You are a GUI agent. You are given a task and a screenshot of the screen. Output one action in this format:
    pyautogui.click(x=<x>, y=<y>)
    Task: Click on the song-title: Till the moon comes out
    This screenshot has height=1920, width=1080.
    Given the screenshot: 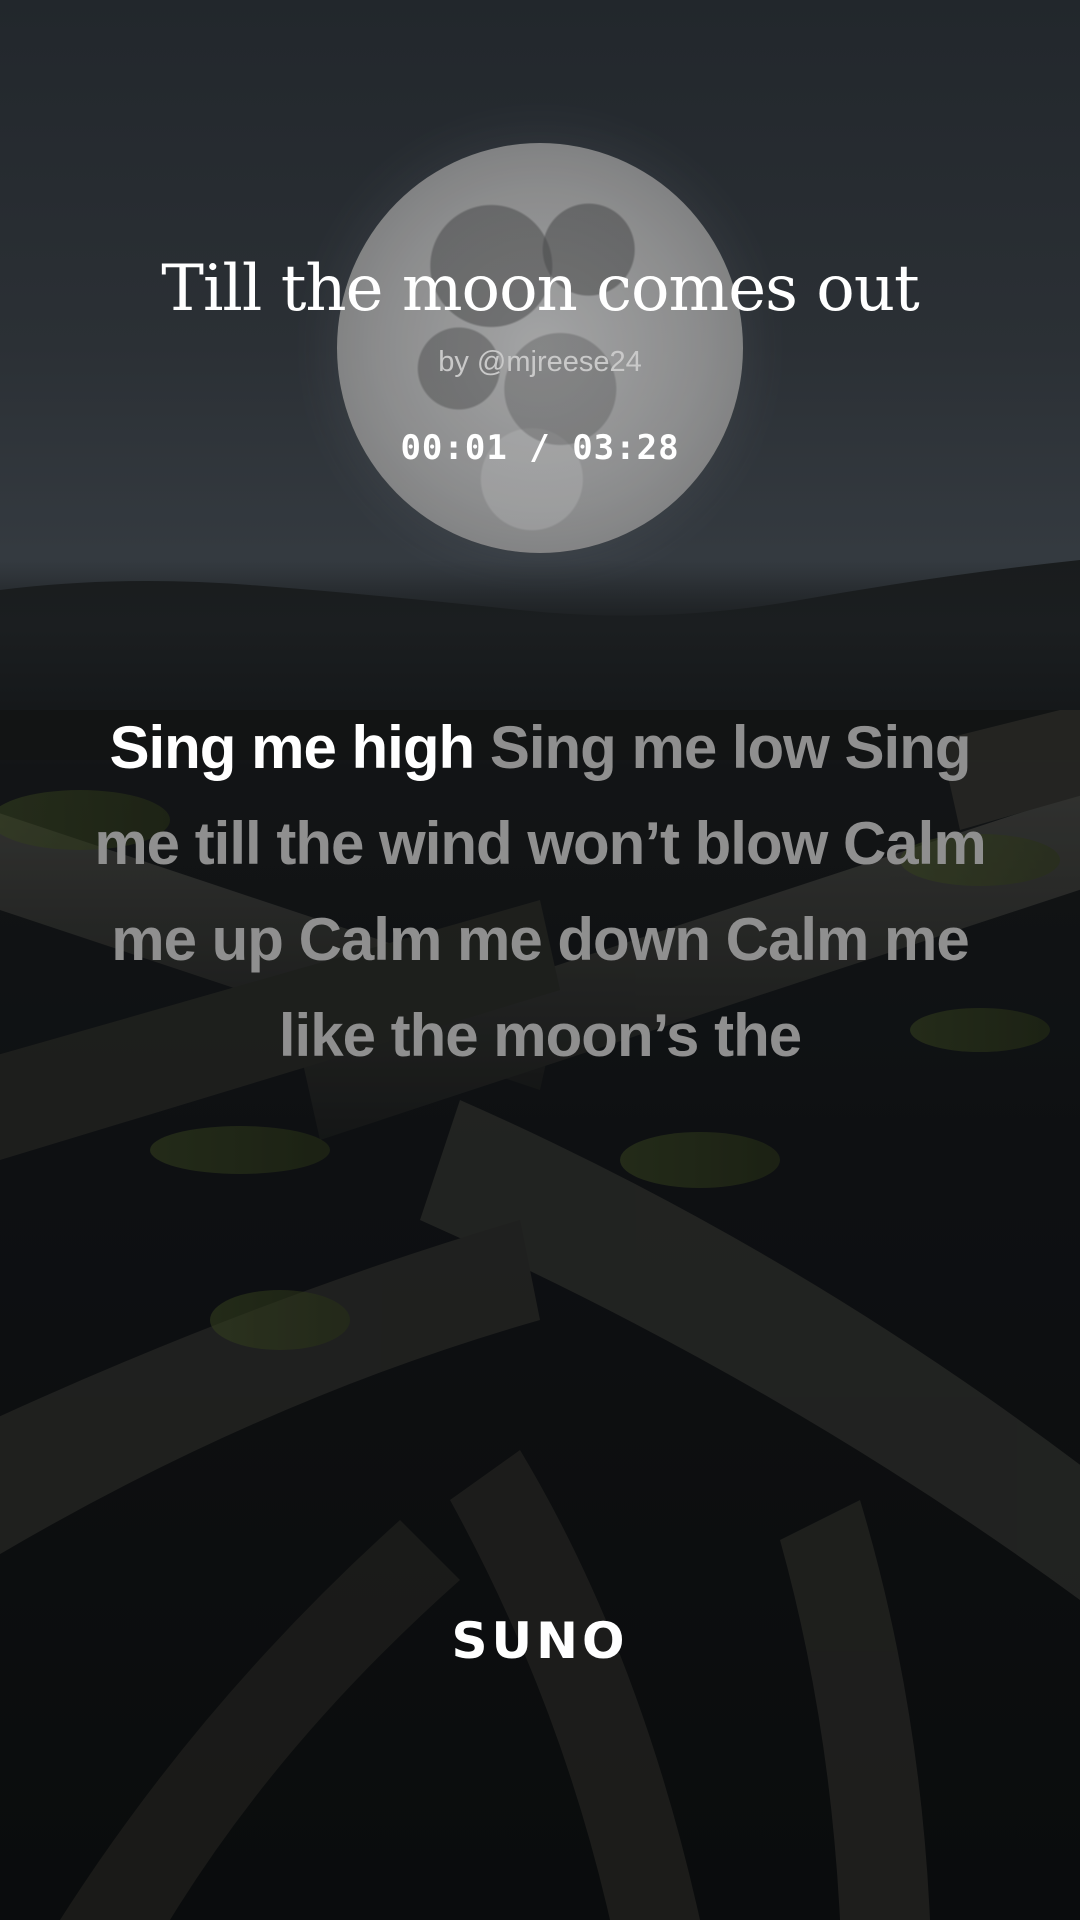 What is the action you would take?
    pyautogui.click(x=540, y=289)
    